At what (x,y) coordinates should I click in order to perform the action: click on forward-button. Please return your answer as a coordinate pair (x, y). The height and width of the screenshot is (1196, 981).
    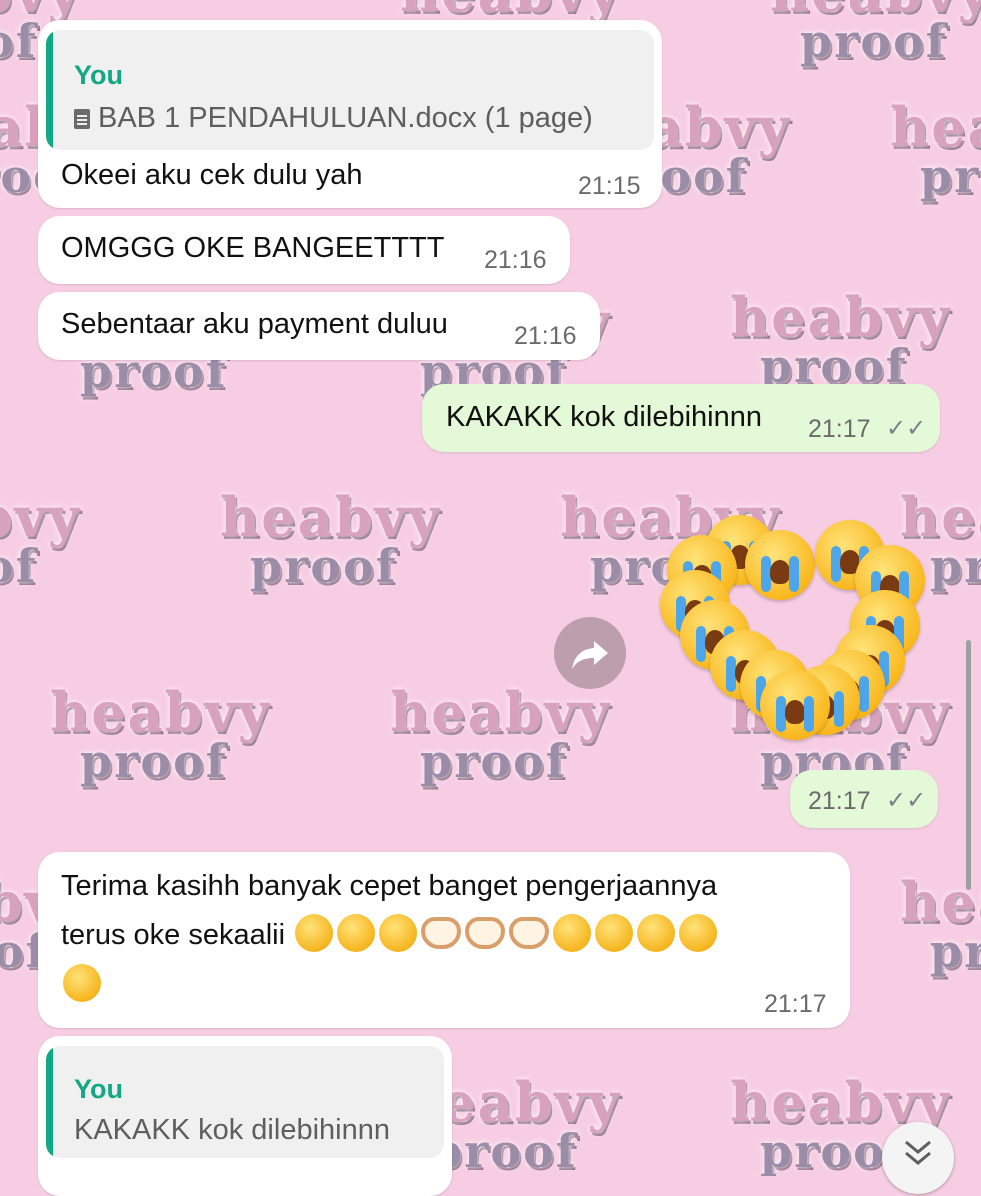
    Looking at the image, I should click on (590, 653).